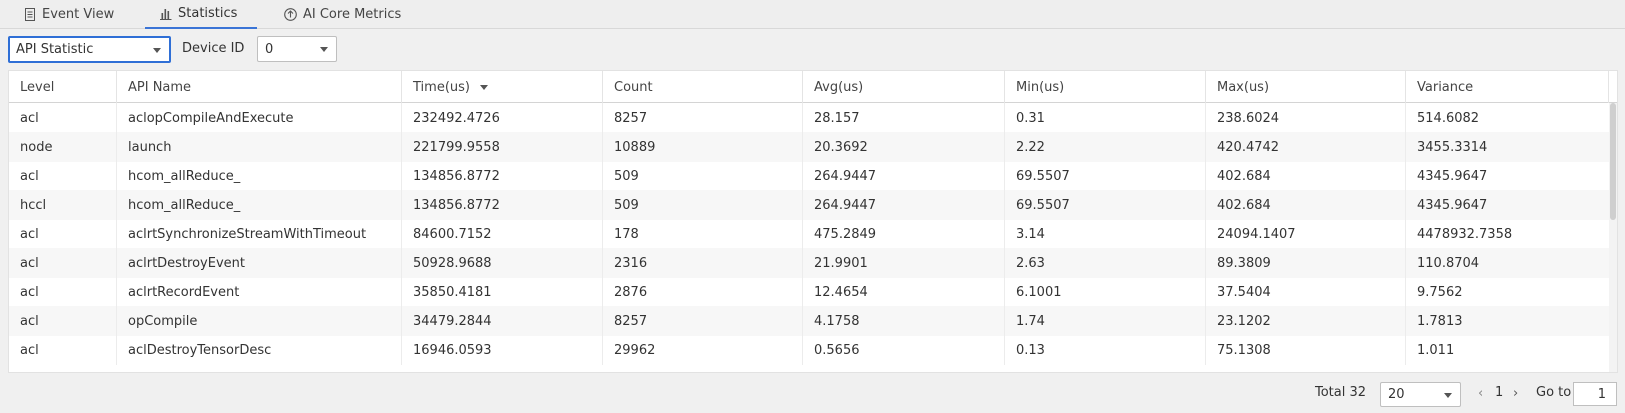 This screenshot has width=1625, height=413. Describe the element at coordinates (37, 87) in the screenshot. I see `column-header-label: Level` at that location.